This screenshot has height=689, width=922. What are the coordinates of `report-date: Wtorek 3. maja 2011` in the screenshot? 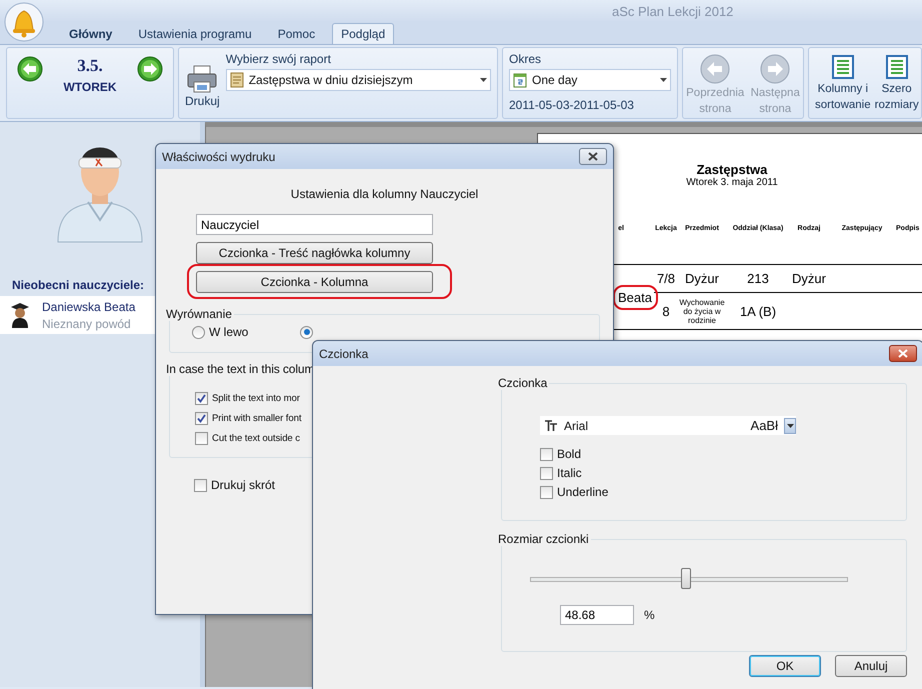 It's located at (732, 182).